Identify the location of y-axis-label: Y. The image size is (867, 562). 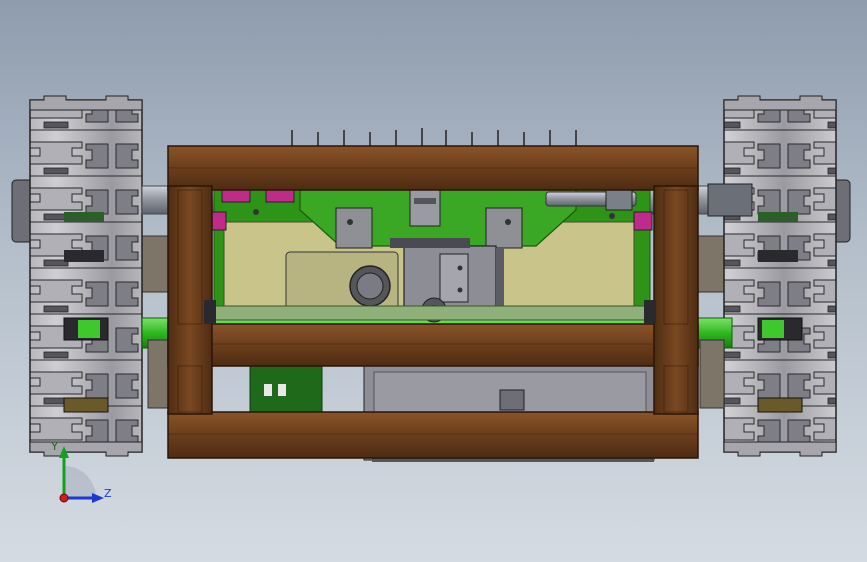
(54, 446).